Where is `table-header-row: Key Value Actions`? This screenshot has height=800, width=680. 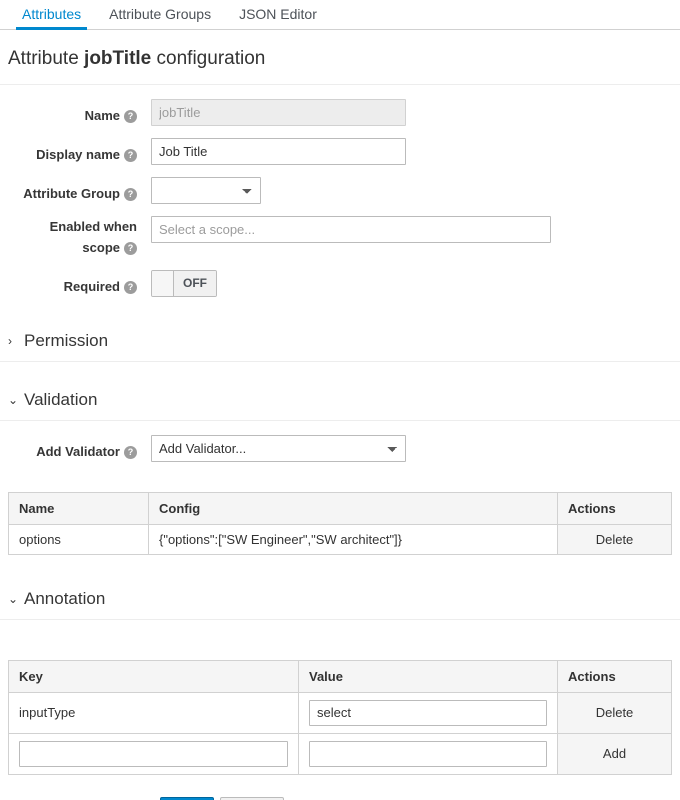
table-header-row: Key Value Actions is located at coordinates (340, 676).